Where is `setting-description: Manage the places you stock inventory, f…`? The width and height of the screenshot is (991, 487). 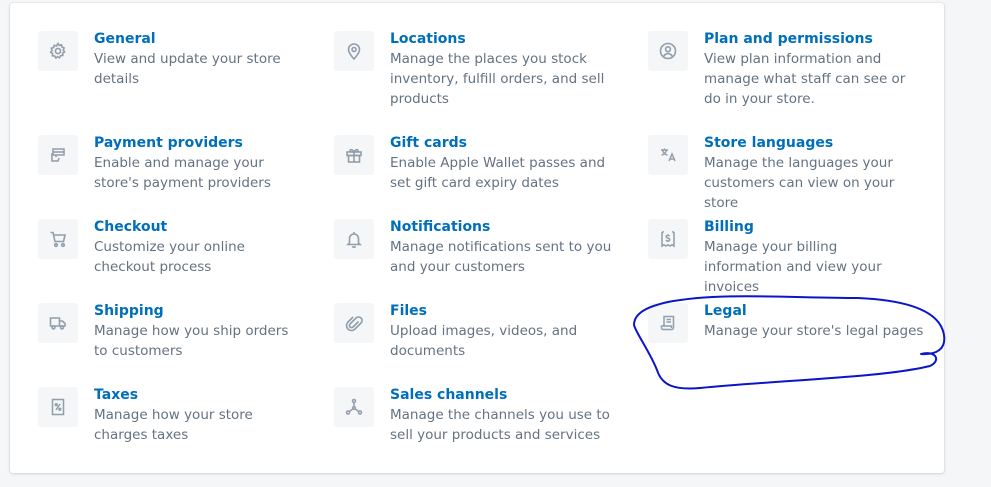
setting-description: Manage the places you stock inventory, f… is located at coordinates (497, 79).